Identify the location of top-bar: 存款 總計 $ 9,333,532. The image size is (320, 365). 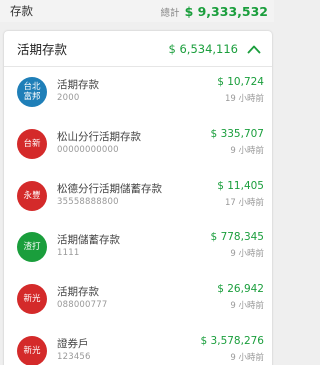
(137, 11).